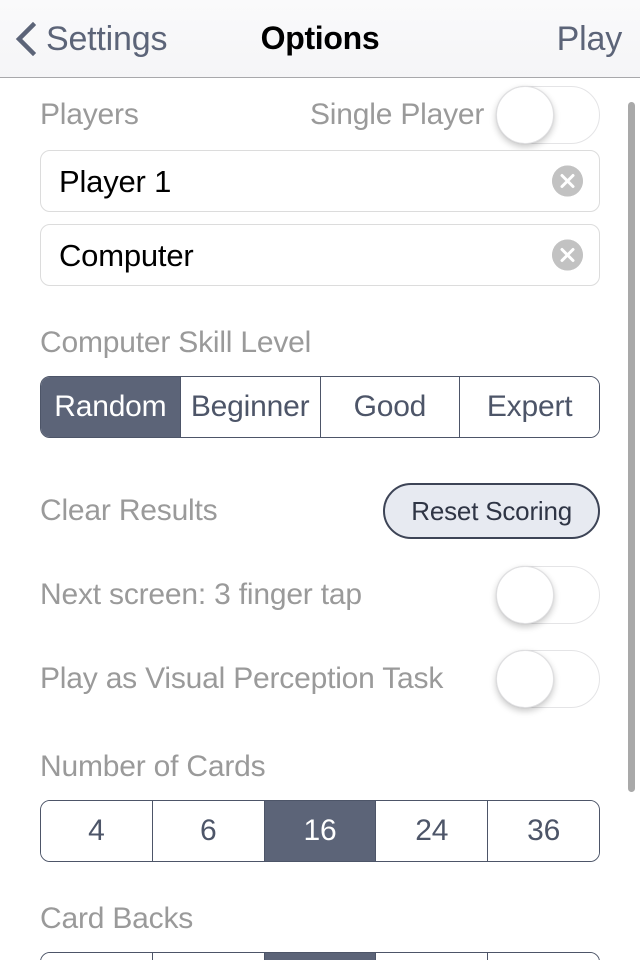 The width and height of the screenshot is (640, 960). Describe the element at coordinates (126, 255) in the screenshot. I see `player-2-value: Computer` at that location.